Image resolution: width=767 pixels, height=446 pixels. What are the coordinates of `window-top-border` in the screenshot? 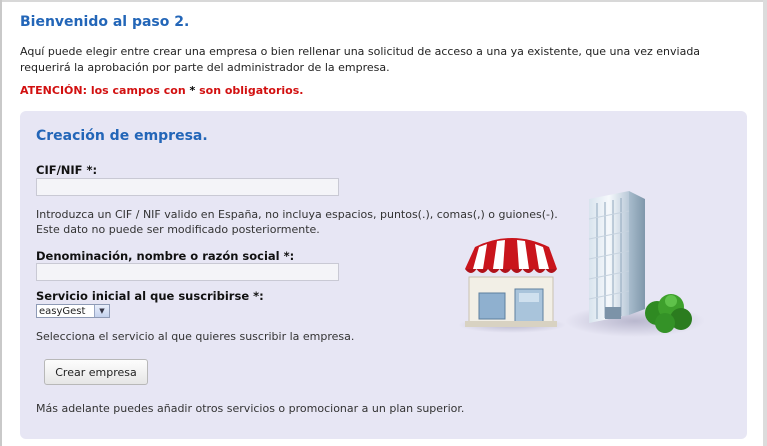 It's located at (383, 1).